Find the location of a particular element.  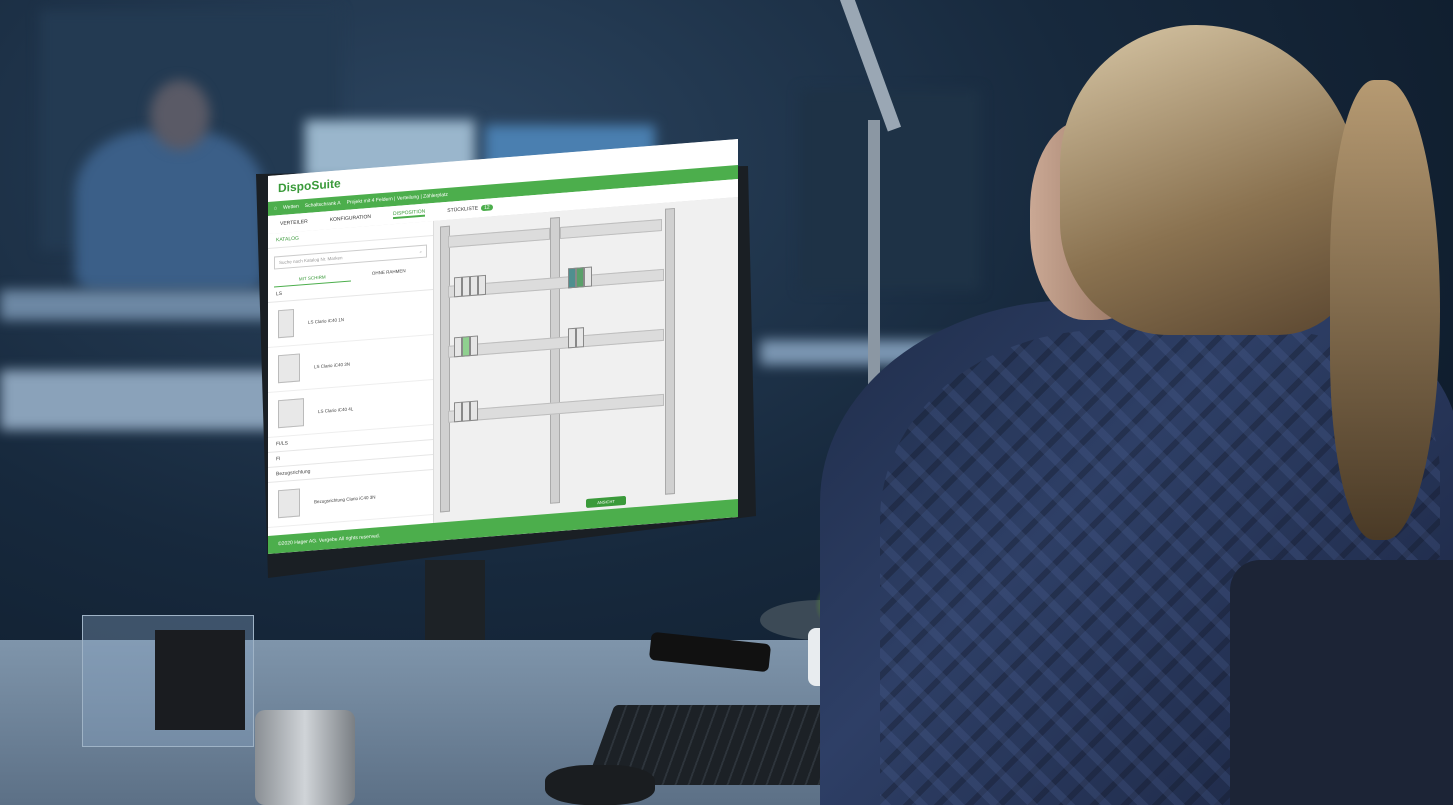

distribution-cabinet is located at coordinates (586, 358).